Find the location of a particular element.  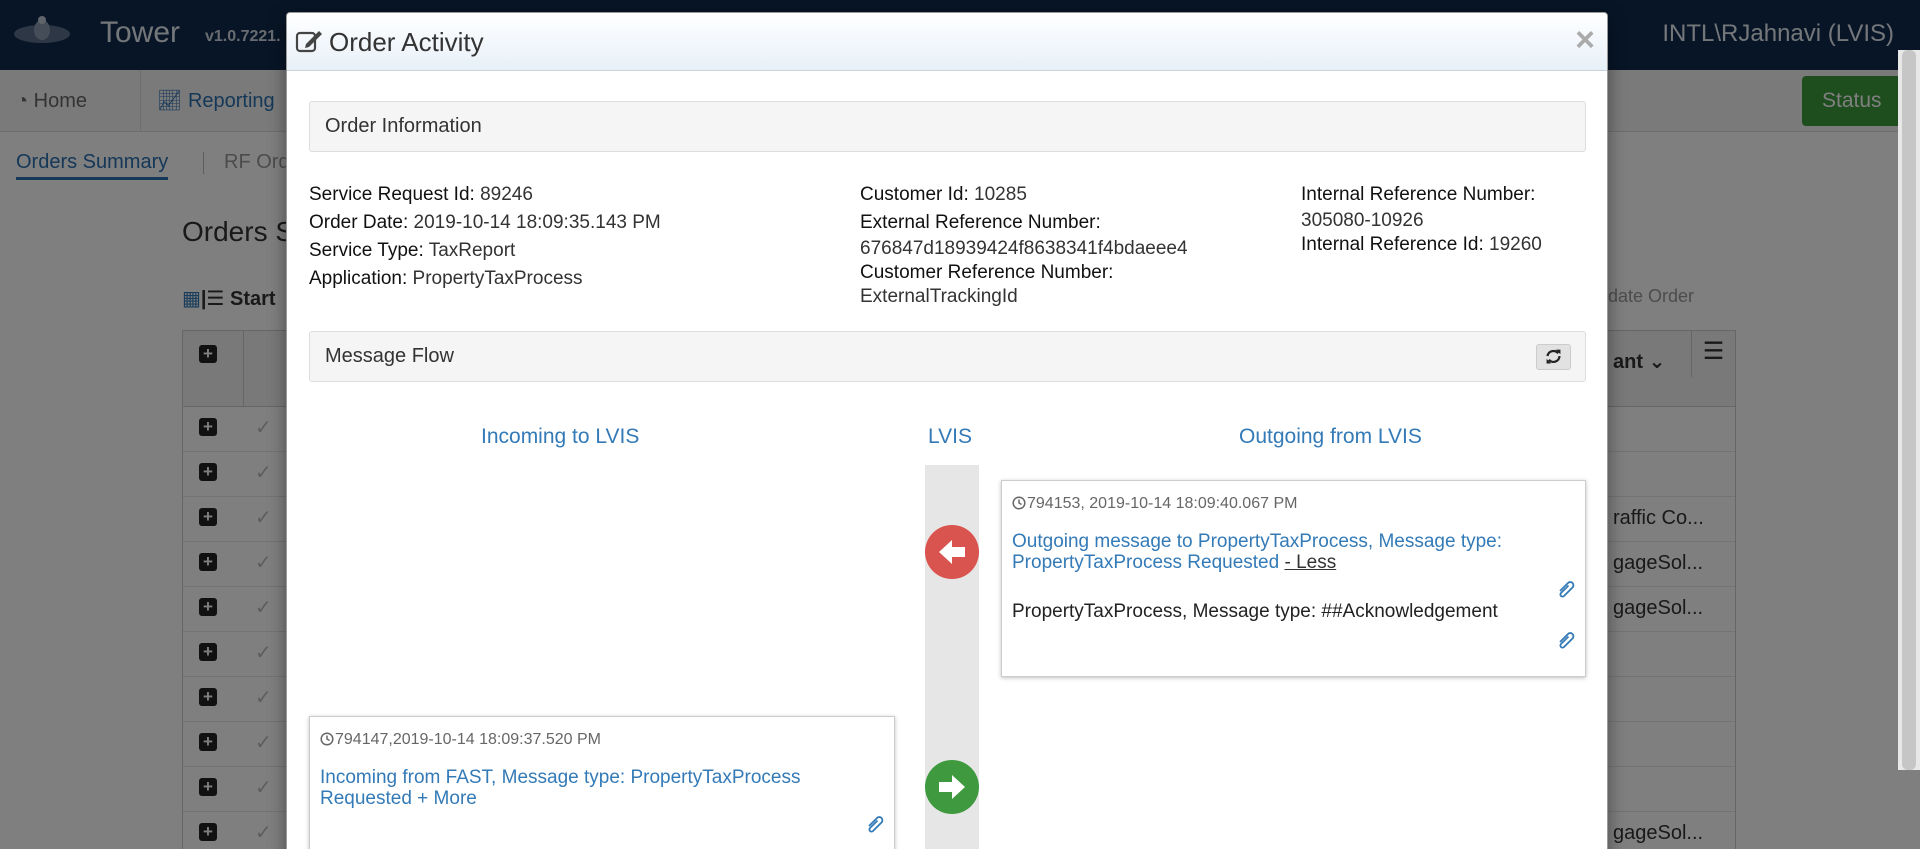

message-id-timestamp: 794147,2019-10-14 18:09:37.520 PM is located at coordinates (468, 739).